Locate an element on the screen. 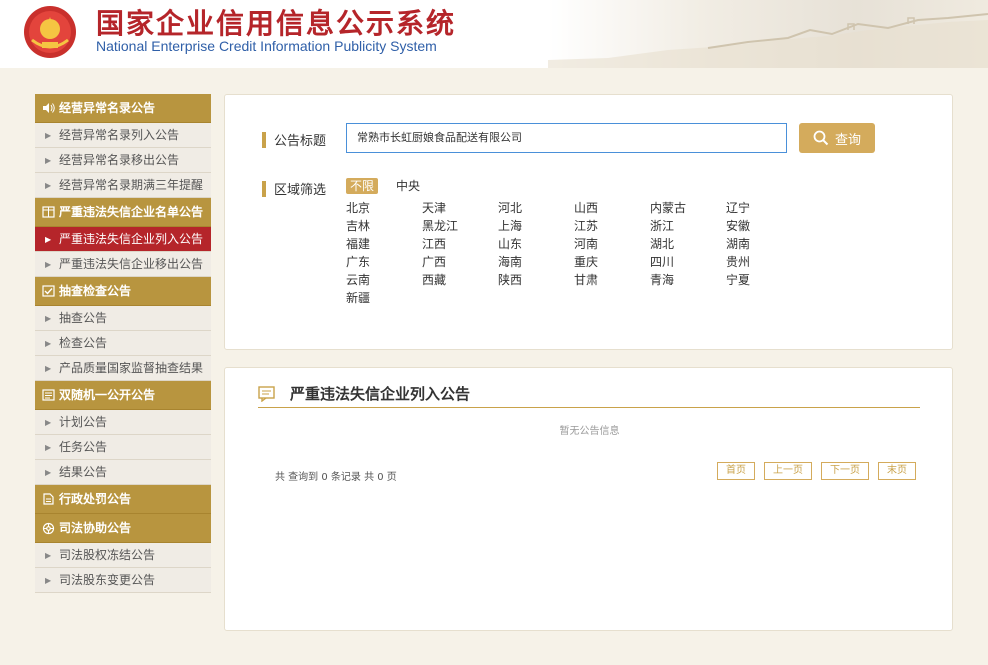 This screenshot has width=988, height=665. speaker-icon is located at coordinates (48, 108).